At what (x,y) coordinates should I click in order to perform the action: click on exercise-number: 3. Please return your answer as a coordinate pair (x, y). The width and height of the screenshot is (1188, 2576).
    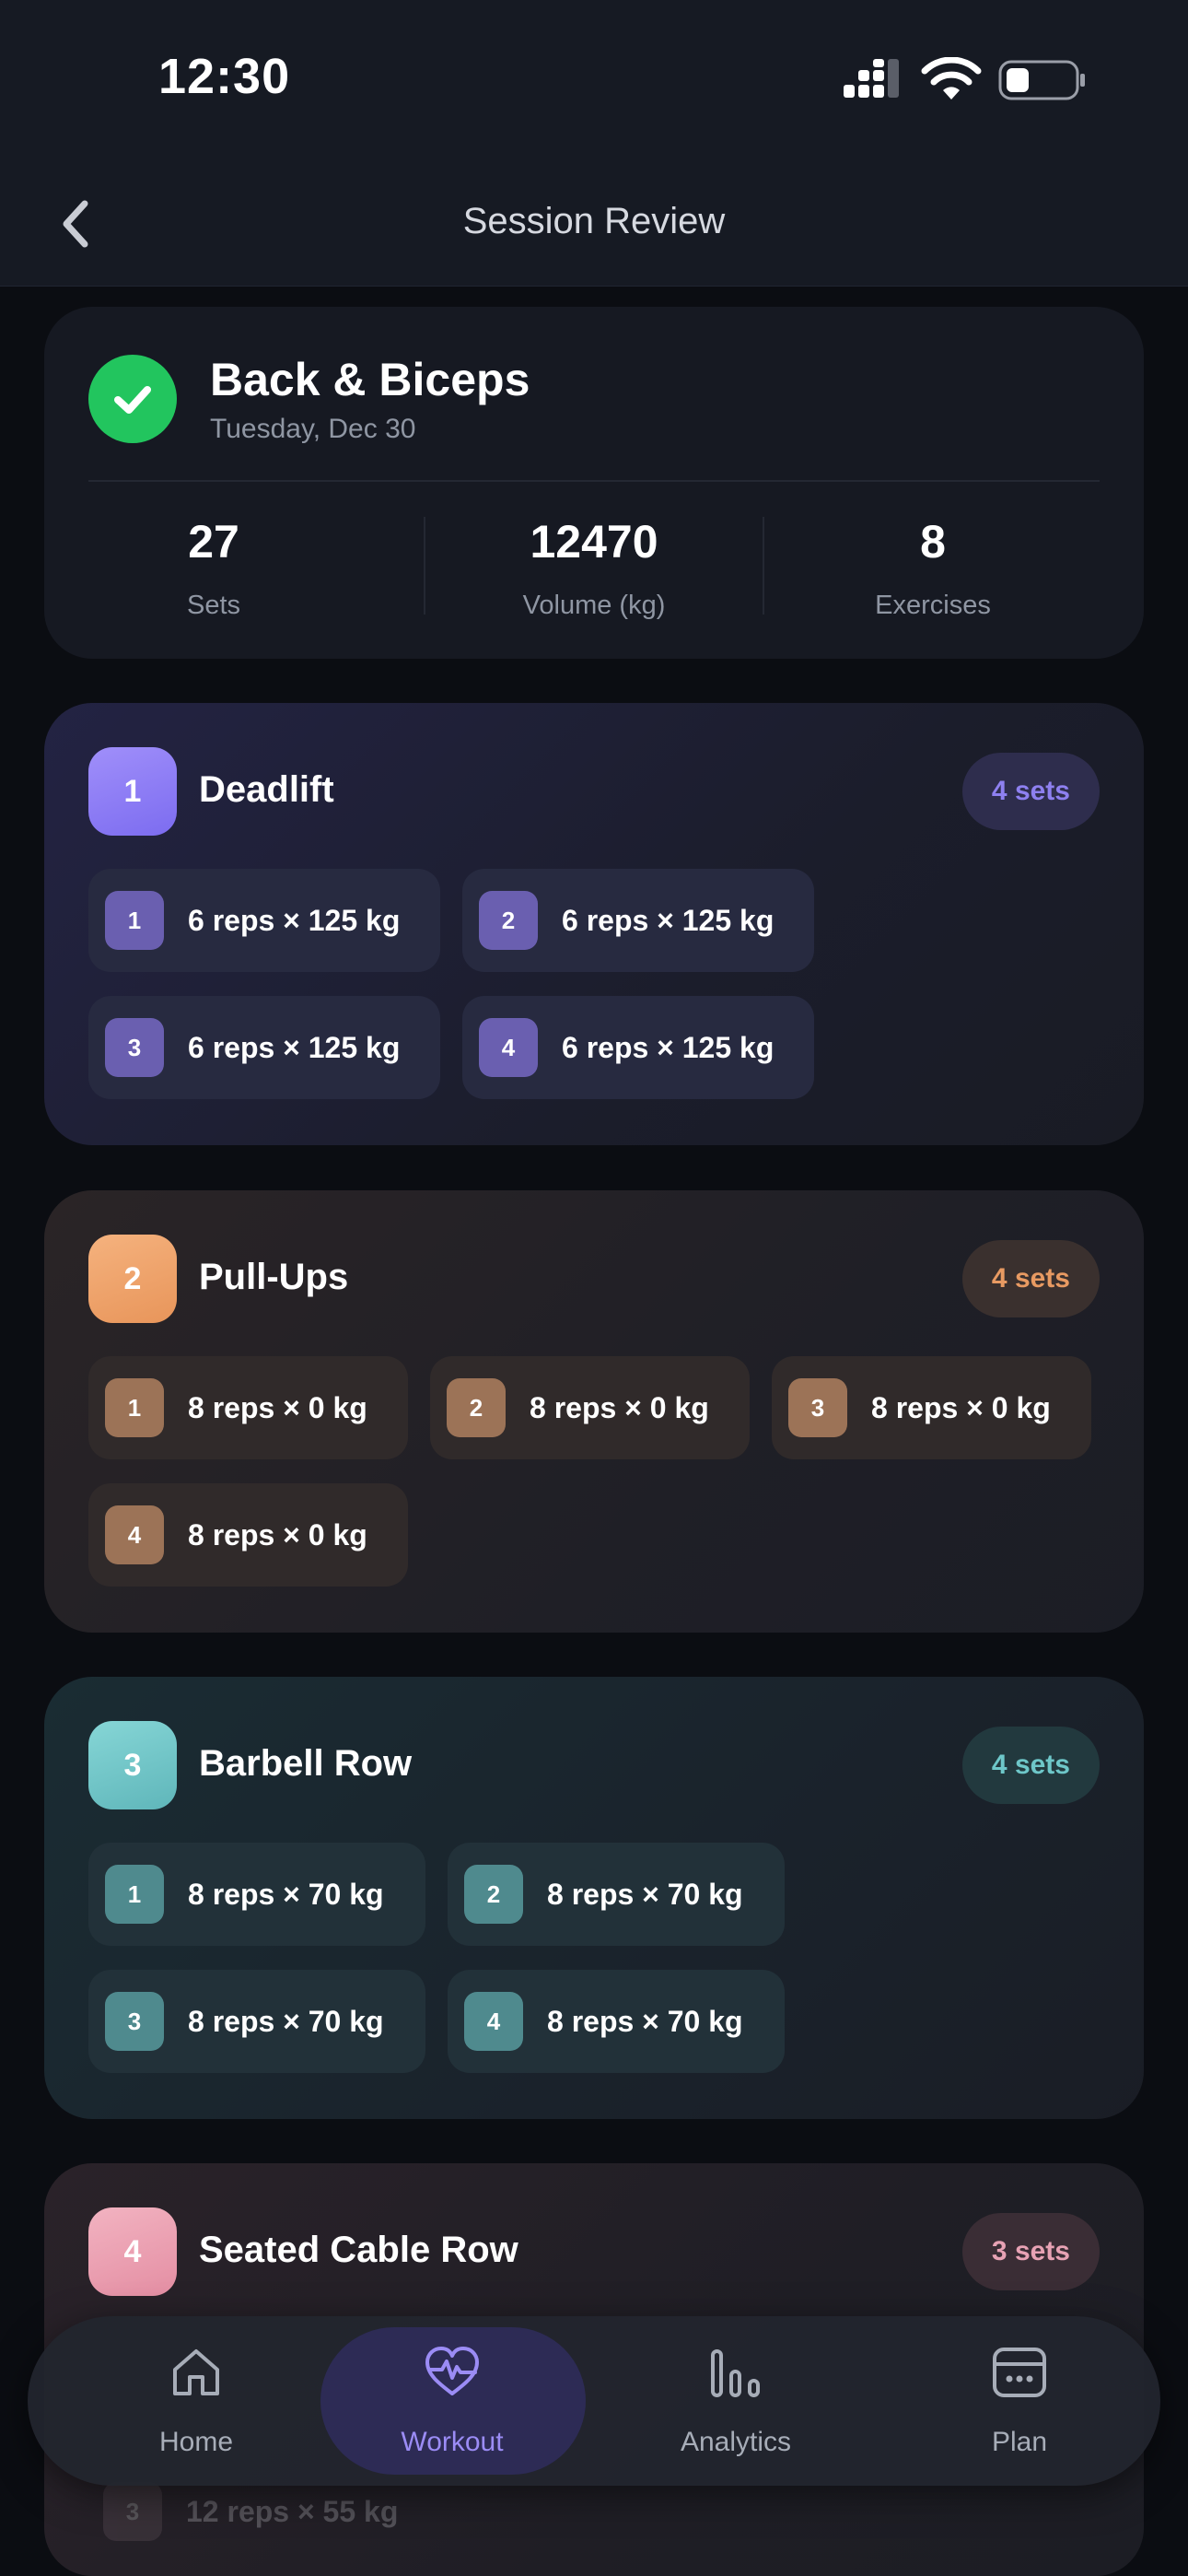
    Looking at the image, I should click on (132, 1765).